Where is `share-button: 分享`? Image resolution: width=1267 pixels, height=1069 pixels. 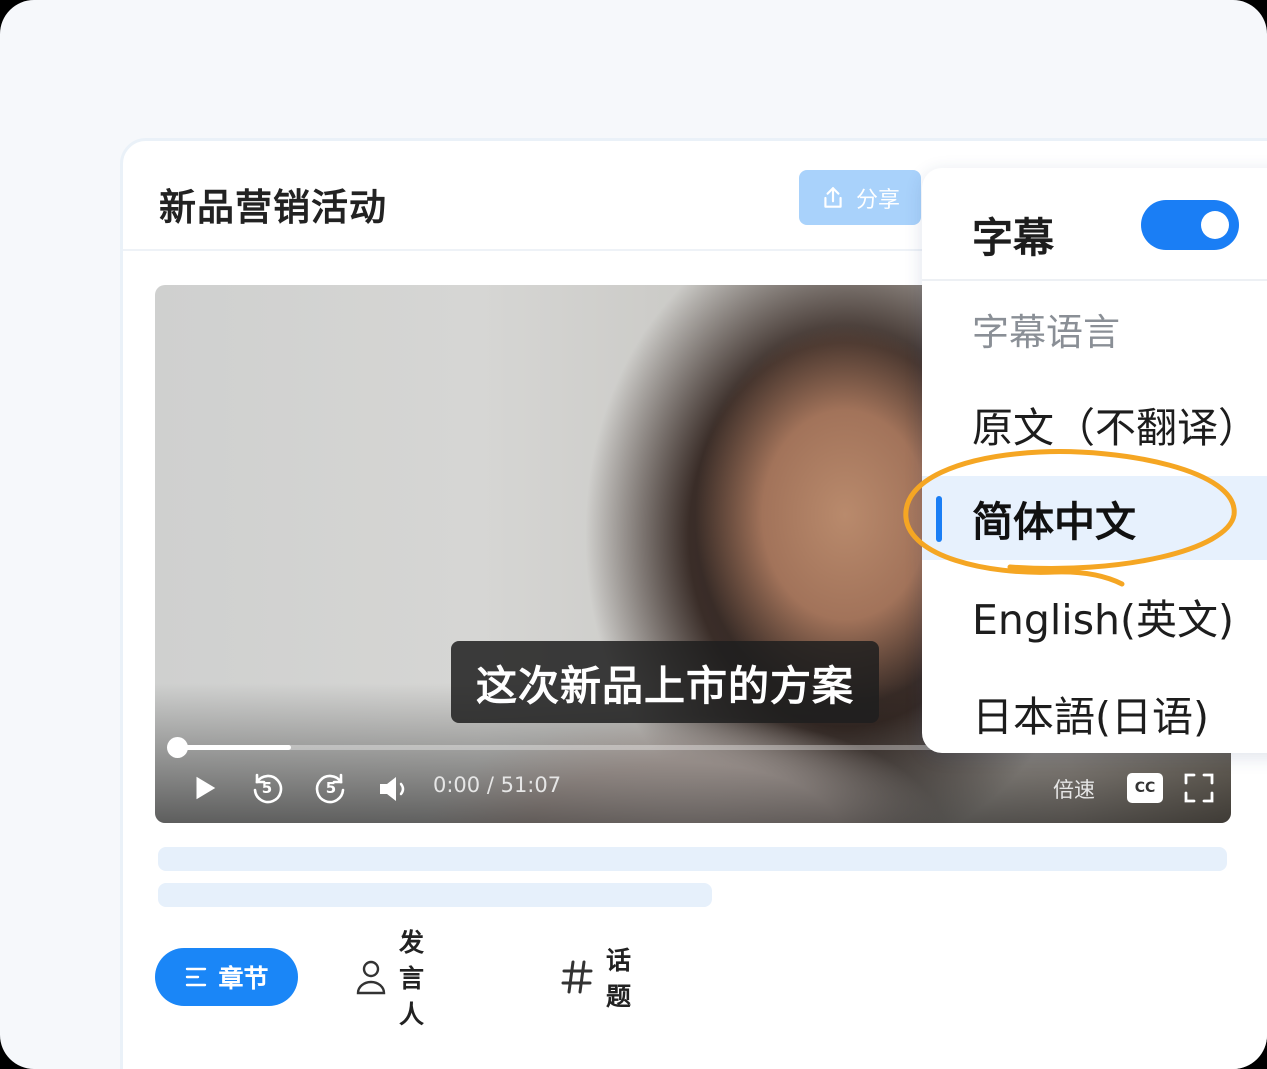
share-button: 分享 is located at coordinates (860, 197).